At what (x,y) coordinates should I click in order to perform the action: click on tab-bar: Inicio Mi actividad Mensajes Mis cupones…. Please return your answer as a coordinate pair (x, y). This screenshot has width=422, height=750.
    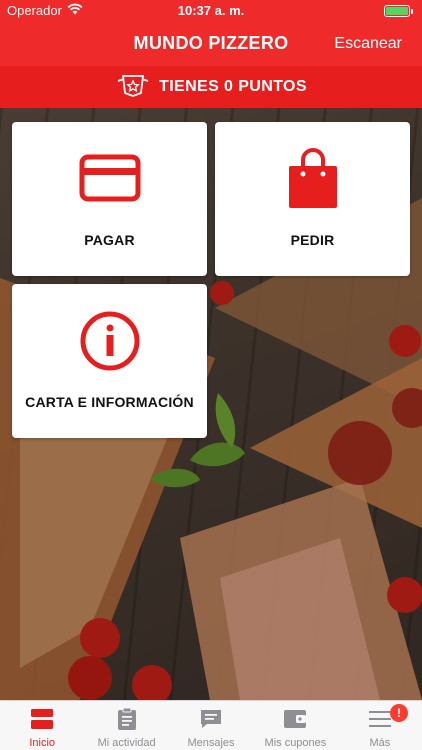
    Looking at the image, I should click on (211, 725).